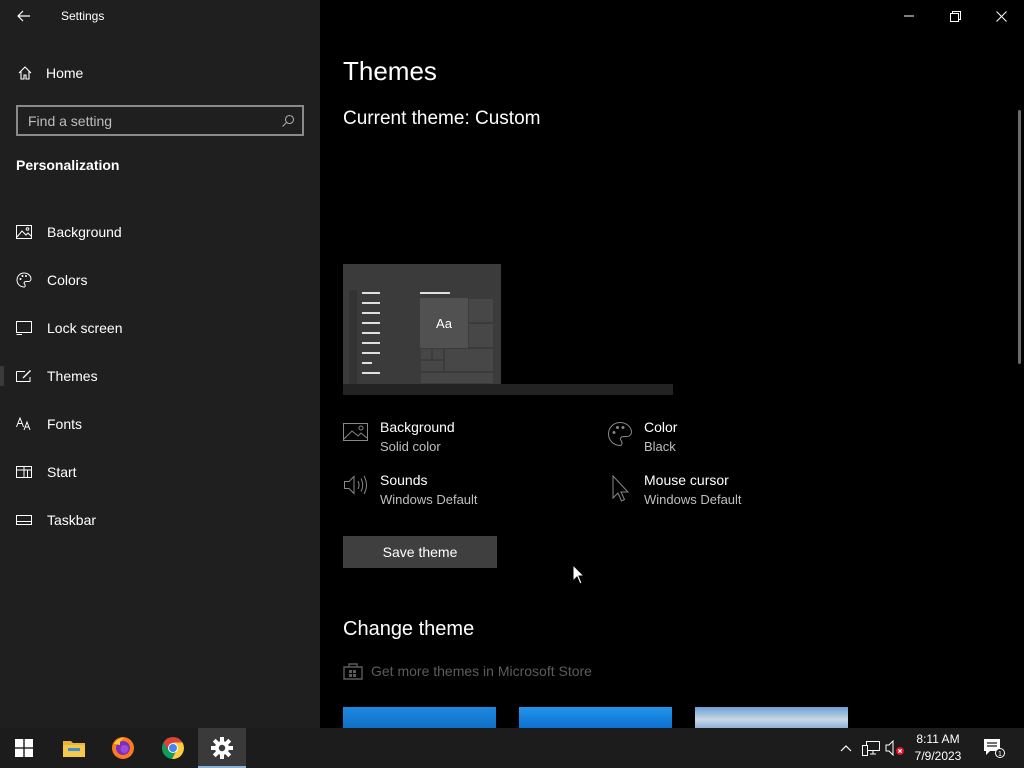  What do you see at coordinates (410, 446) in the screenshot?
I see `property-value: Solid color` at bounding box center [410, 446].